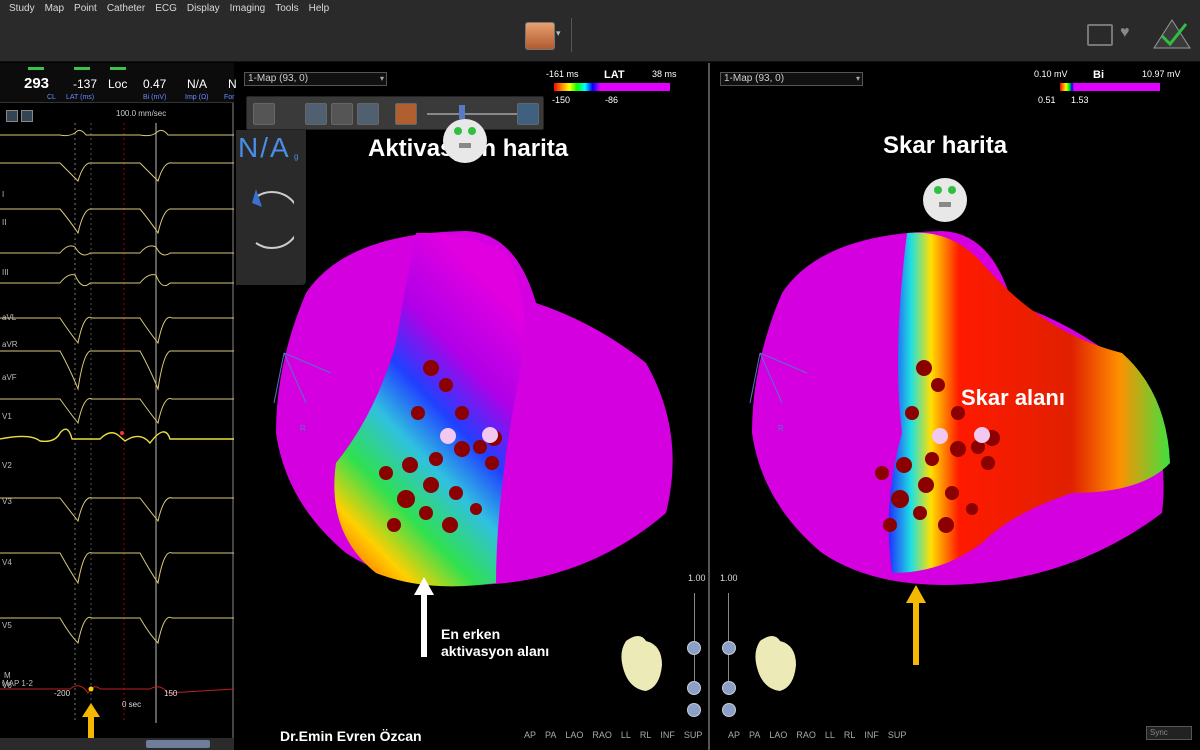 This screenshot has width=1200, height=750. Describe the element at coordinates (319, 8) in the screenshot. I see `menu-help: Help` at that location.